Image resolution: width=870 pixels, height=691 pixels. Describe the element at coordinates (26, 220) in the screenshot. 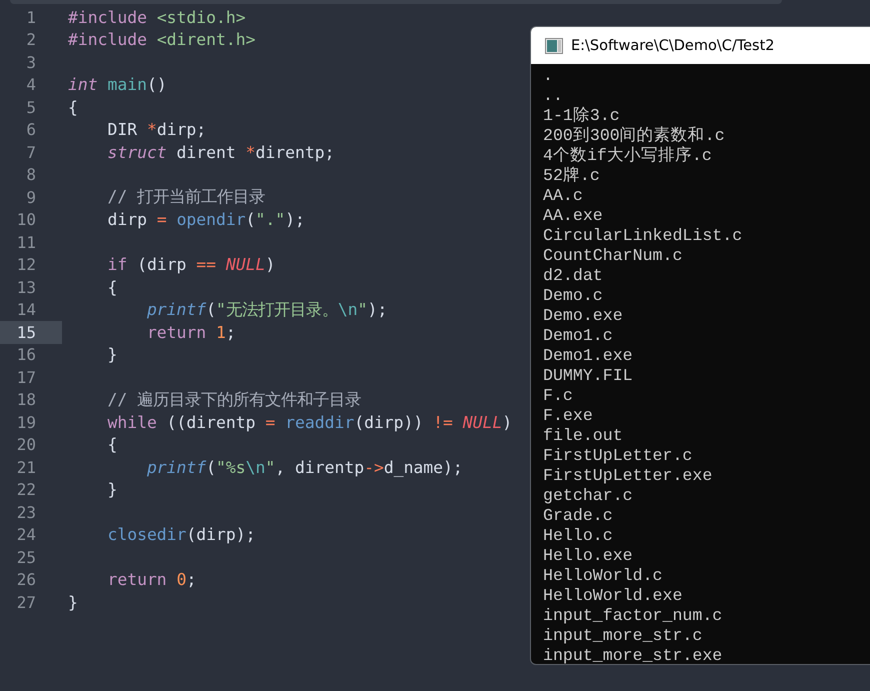

I see `line-number: 10` at that location.